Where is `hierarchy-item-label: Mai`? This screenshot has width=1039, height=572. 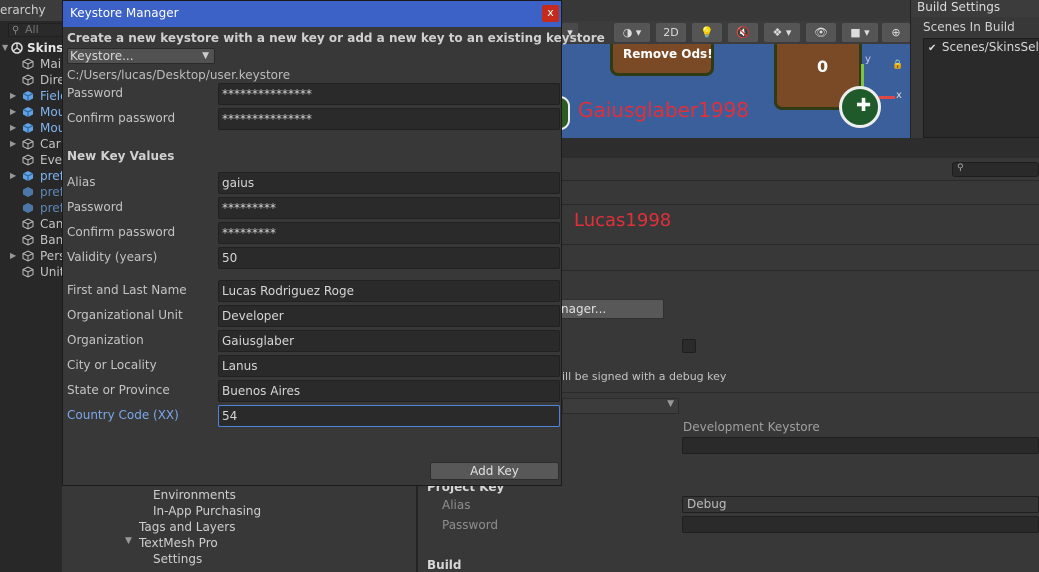 hierarchy-item-label: Mai is located at coordinates (51, 64).